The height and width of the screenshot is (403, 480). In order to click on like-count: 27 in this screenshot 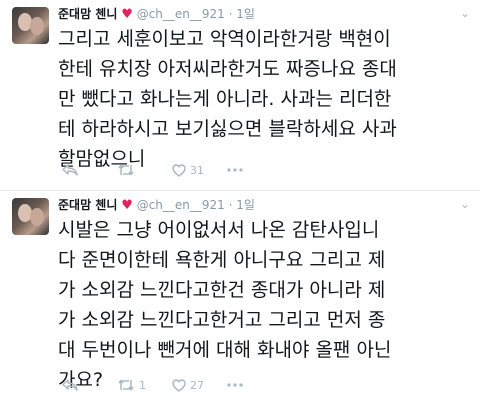, I will do `click(197, 385)`.